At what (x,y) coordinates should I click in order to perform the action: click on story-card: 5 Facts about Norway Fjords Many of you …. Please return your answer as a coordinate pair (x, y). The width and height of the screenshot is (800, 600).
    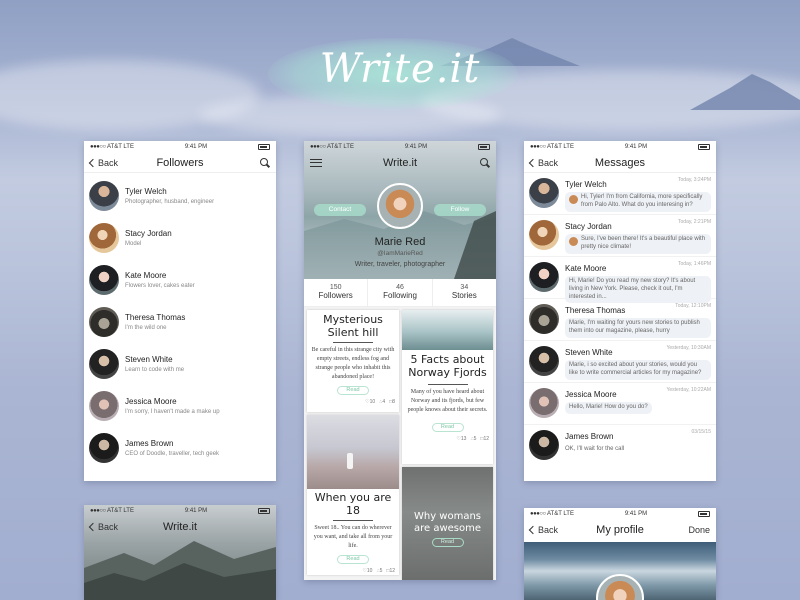
    Looking at the image, I should click on (447, 387).